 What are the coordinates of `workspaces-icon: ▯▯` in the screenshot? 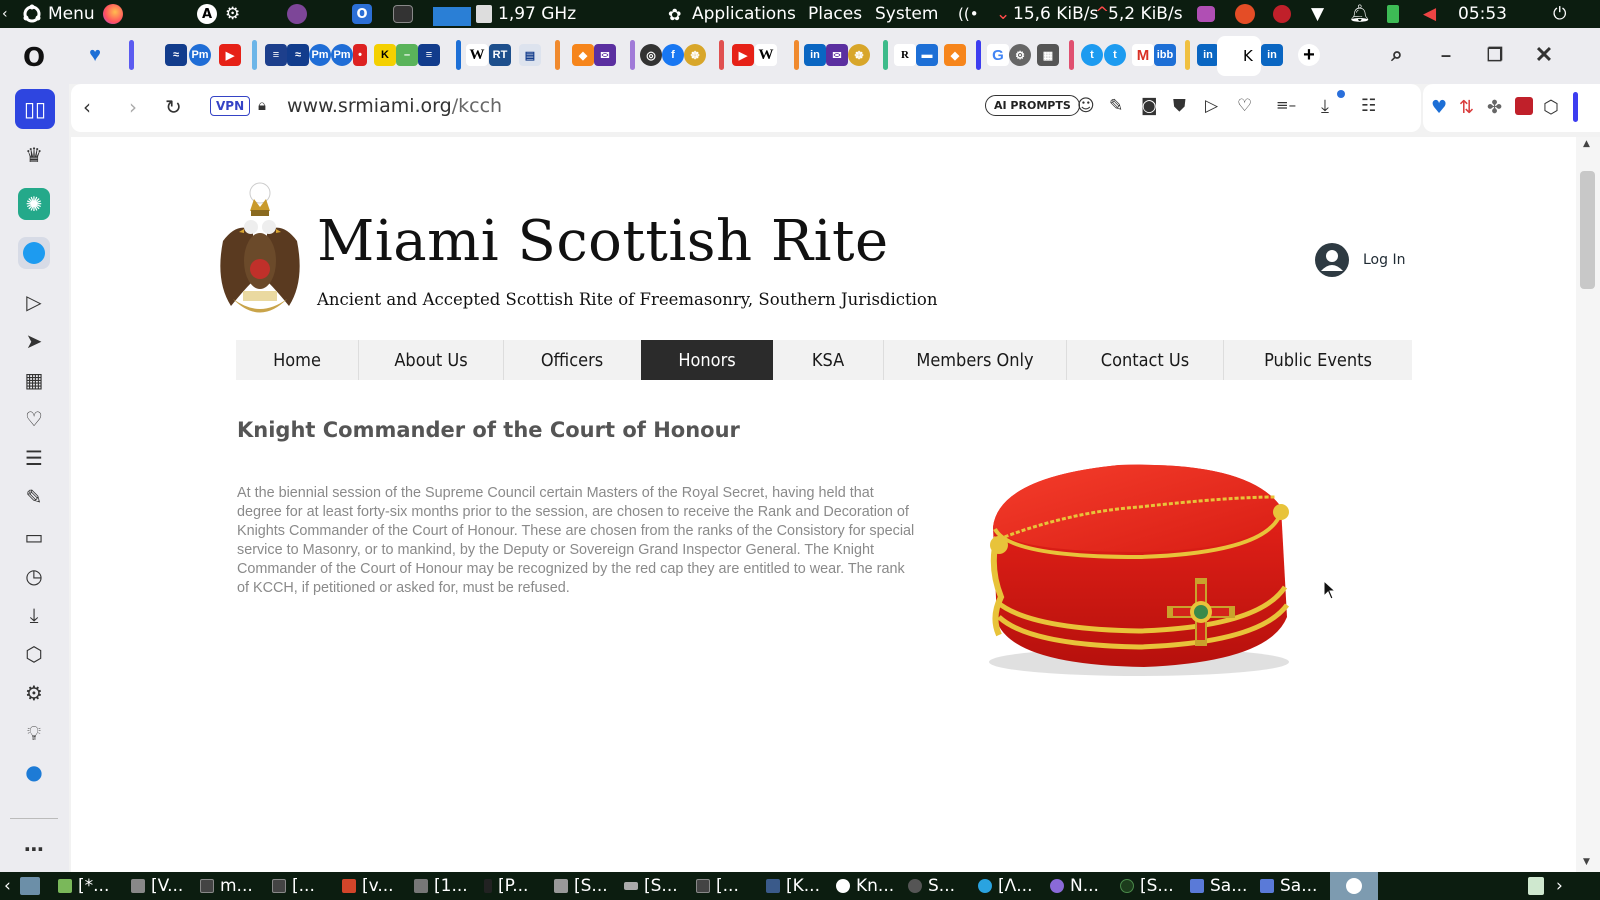 It's located at (35, 109).